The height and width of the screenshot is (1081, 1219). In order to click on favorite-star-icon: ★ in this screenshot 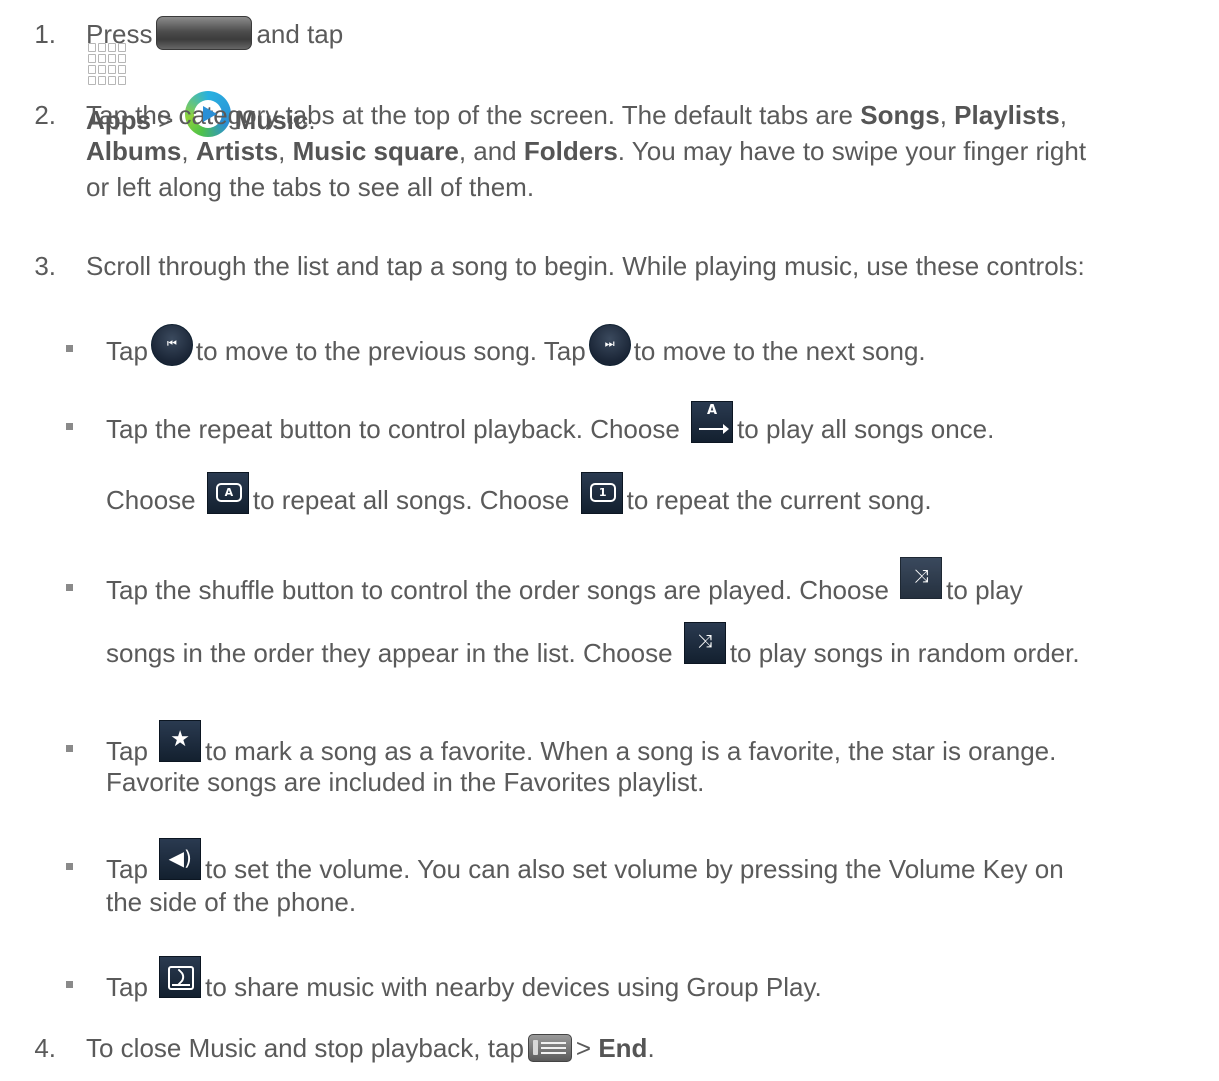, I will do `click(180, 741)`.